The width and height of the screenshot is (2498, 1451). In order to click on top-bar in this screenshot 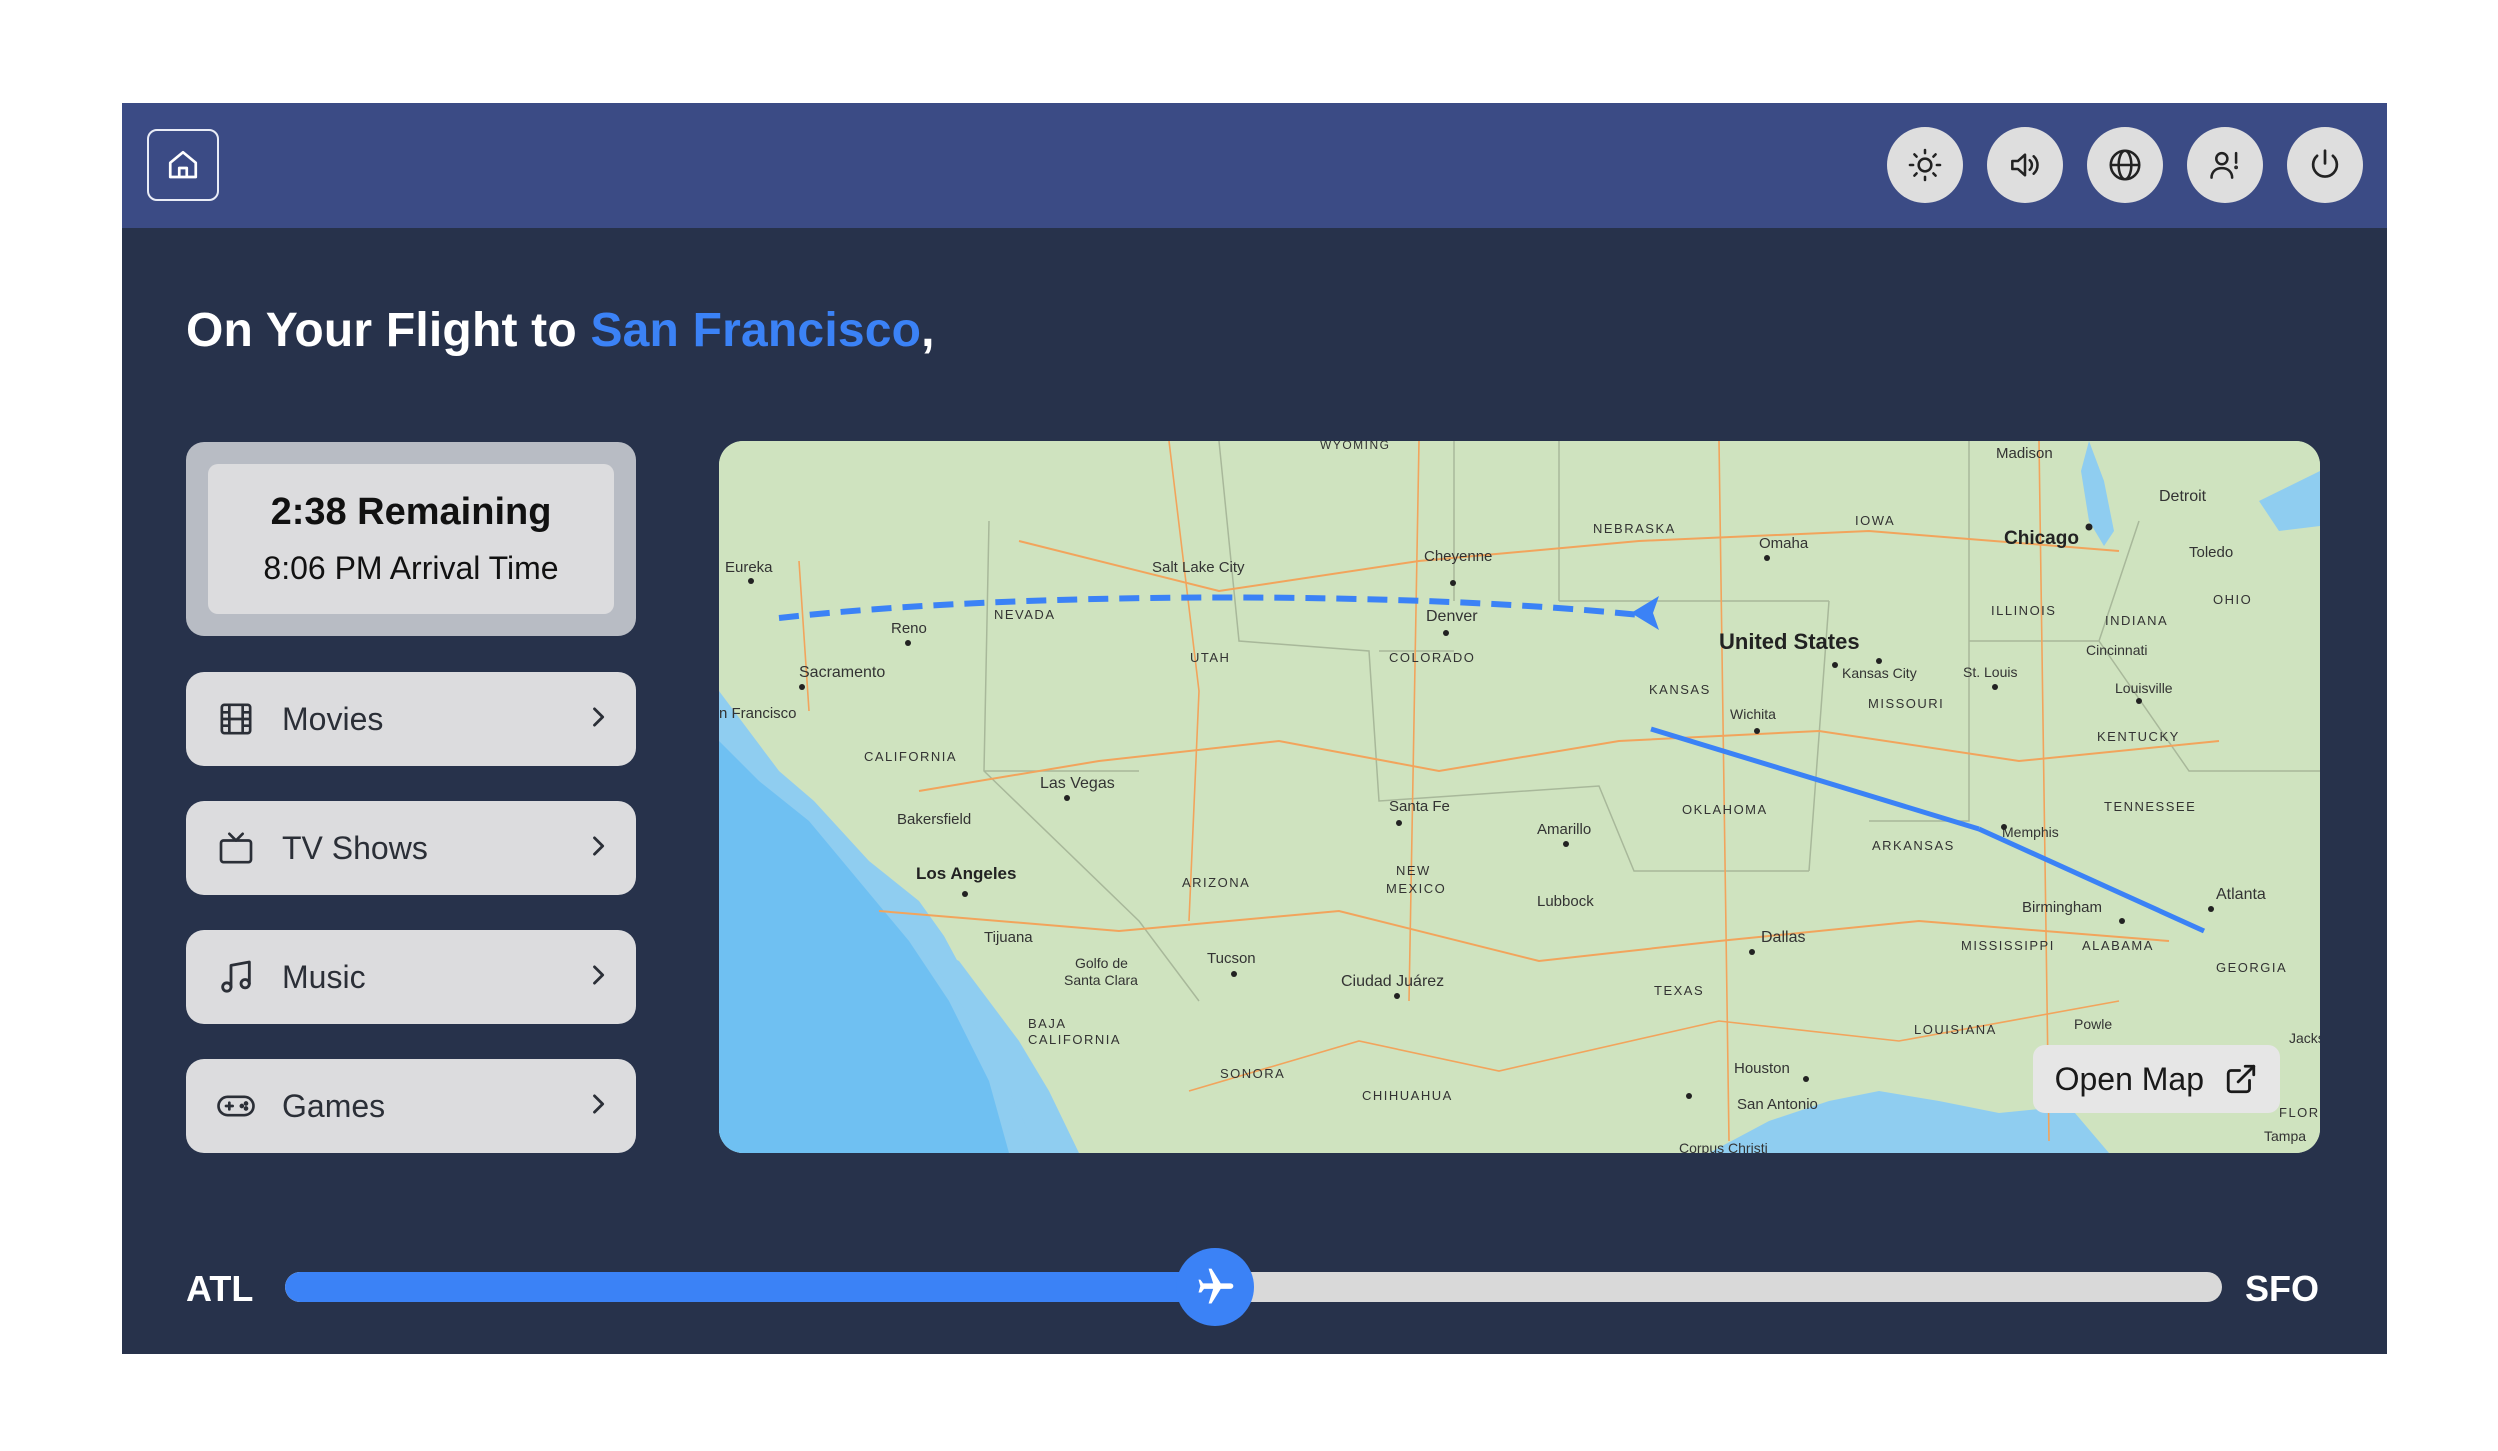, I will do `click(1254, 165)`.